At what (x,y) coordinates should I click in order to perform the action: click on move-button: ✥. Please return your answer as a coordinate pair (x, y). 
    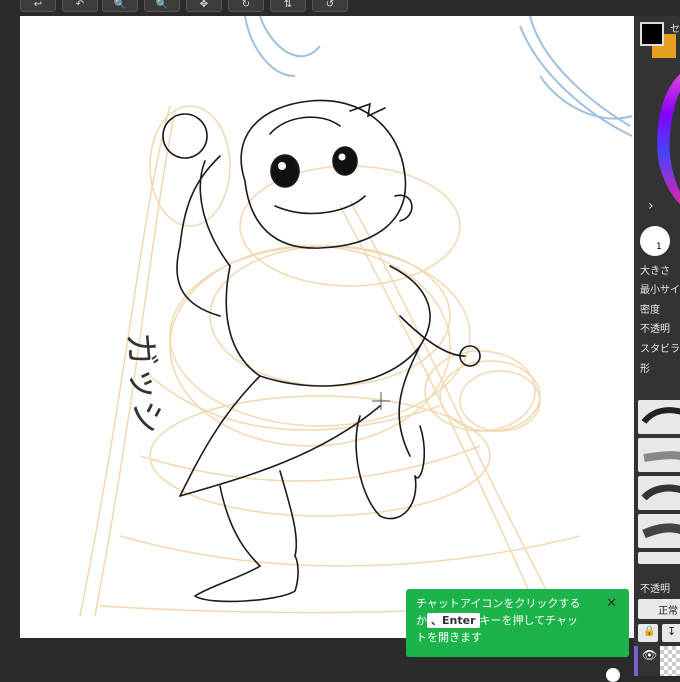
    Looking at the image, I should click on (204, 6).